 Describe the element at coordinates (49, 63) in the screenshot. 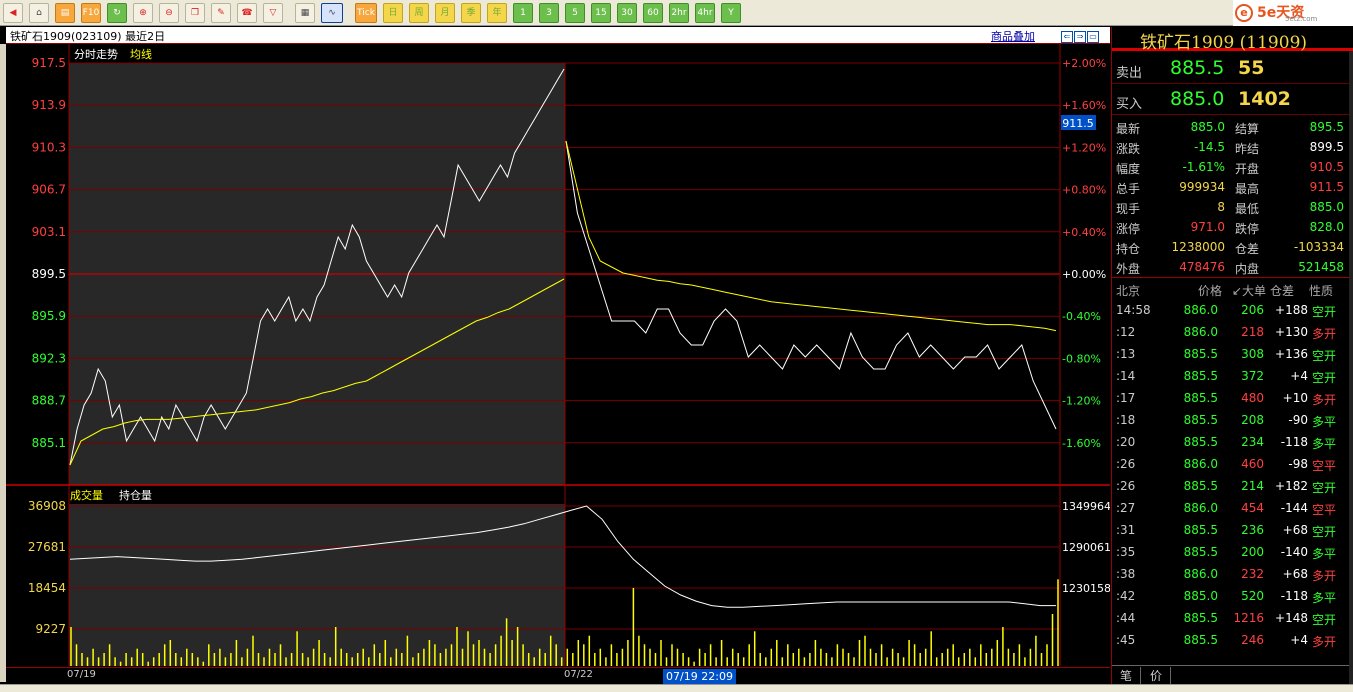

I see `price-tick-label: 917.5` at that location.